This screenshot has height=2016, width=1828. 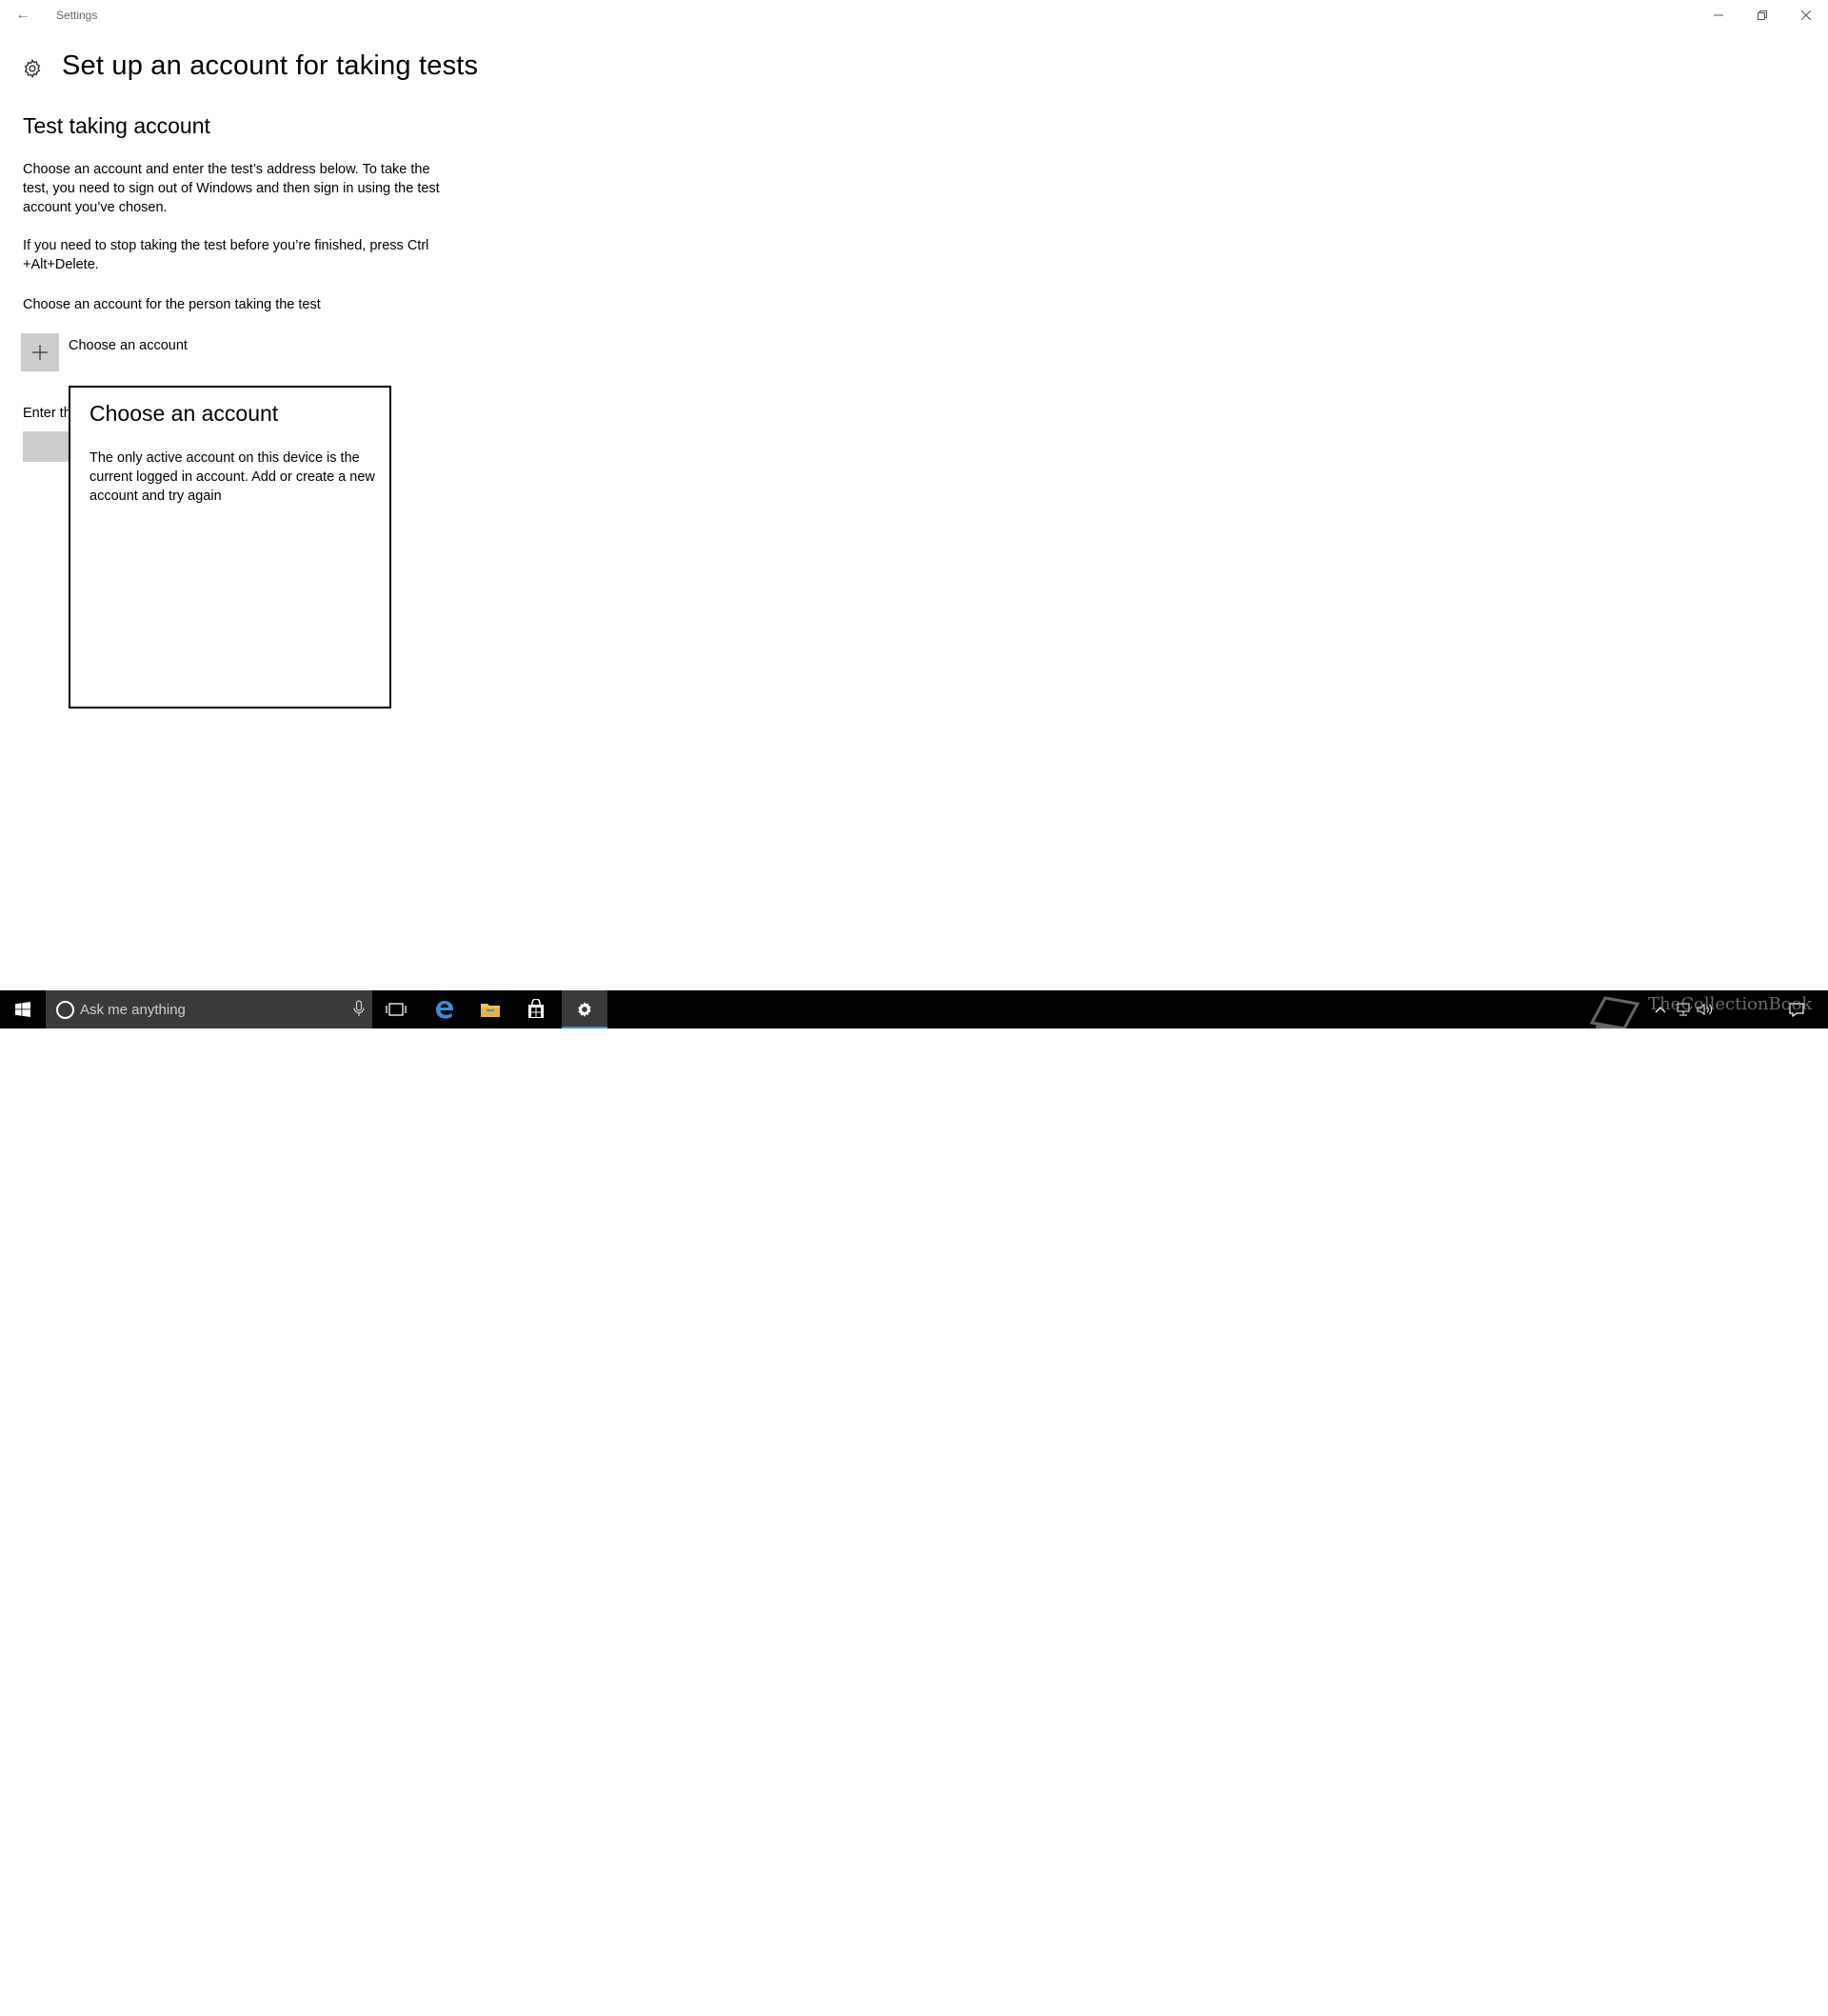 I want to click on close-icon, so click(x=1806, y=15).